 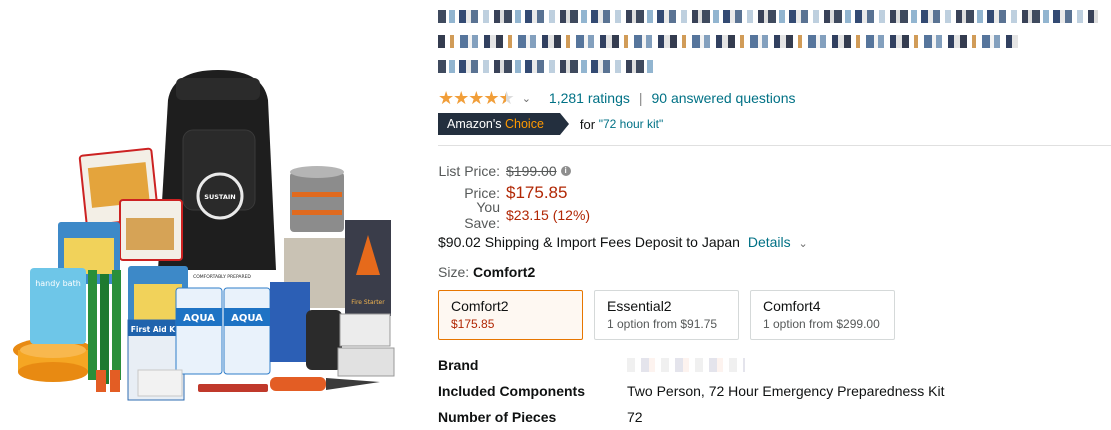 I want to click on amazon-choice-badge: Amazon's Choice, so click(x=503, y=124).